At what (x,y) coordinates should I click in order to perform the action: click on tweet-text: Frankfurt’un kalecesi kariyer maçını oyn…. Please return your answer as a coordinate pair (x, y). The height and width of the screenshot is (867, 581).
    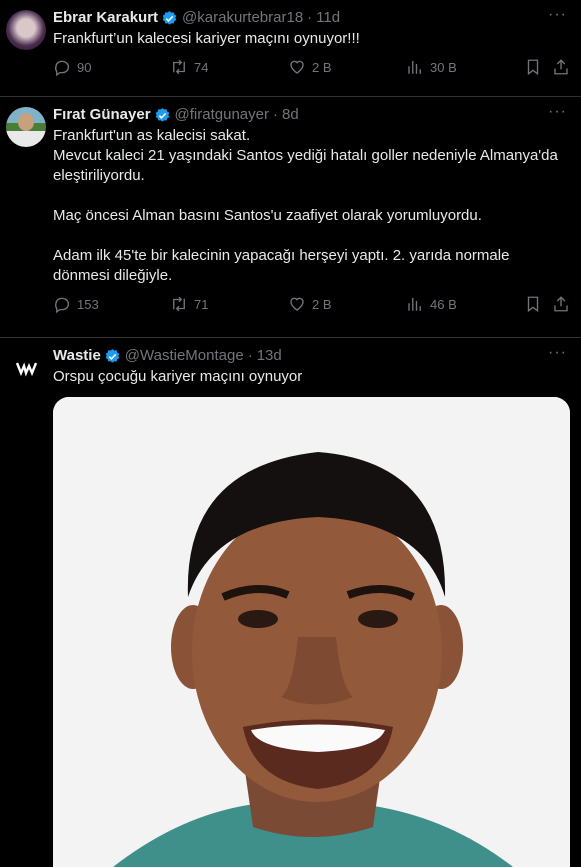
    Looking at the image, I should click on (206, 38).